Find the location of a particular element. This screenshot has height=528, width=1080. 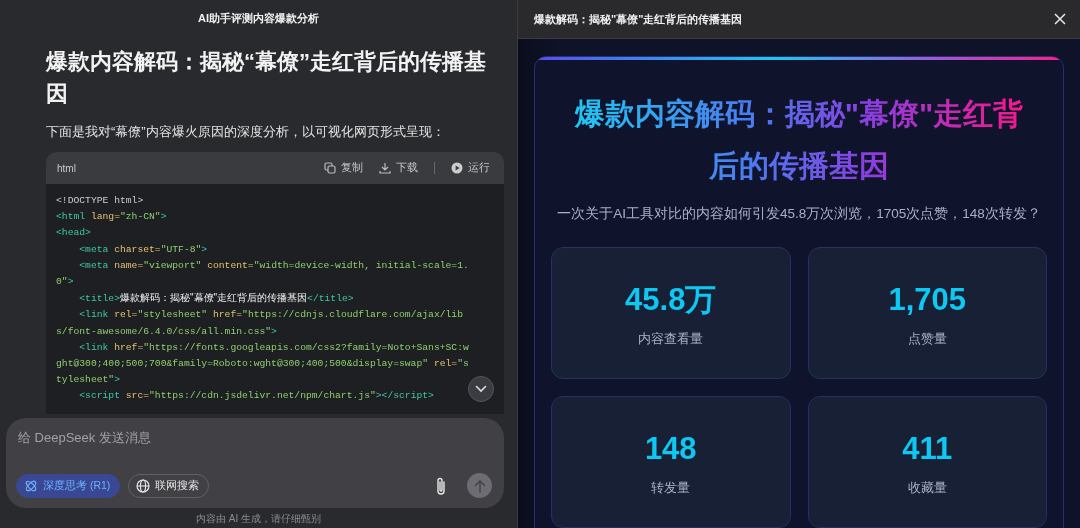

stat-value: 45.8万 is located at coordinates (671, 300).